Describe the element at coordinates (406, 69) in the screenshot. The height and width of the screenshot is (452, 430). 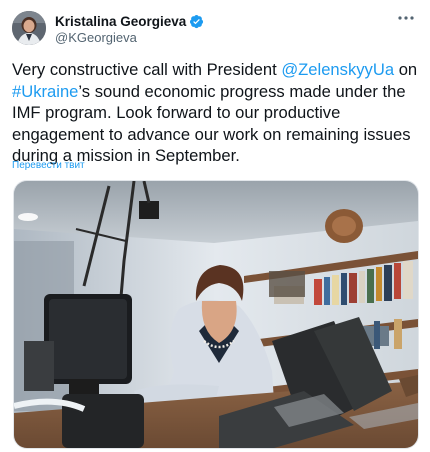
I see `tweet-text-part: on` at that location.